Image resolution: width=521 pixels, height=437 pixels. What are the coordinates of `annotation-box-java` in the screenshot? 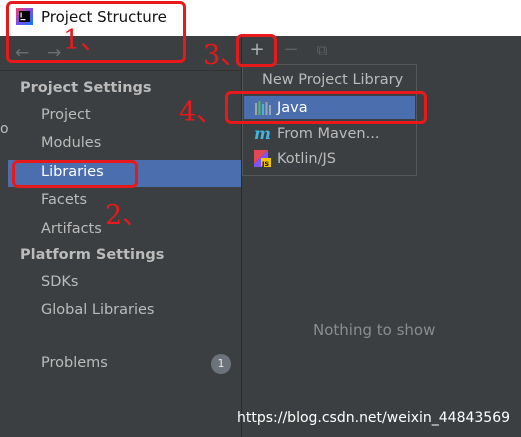 It's located at (326, 107).